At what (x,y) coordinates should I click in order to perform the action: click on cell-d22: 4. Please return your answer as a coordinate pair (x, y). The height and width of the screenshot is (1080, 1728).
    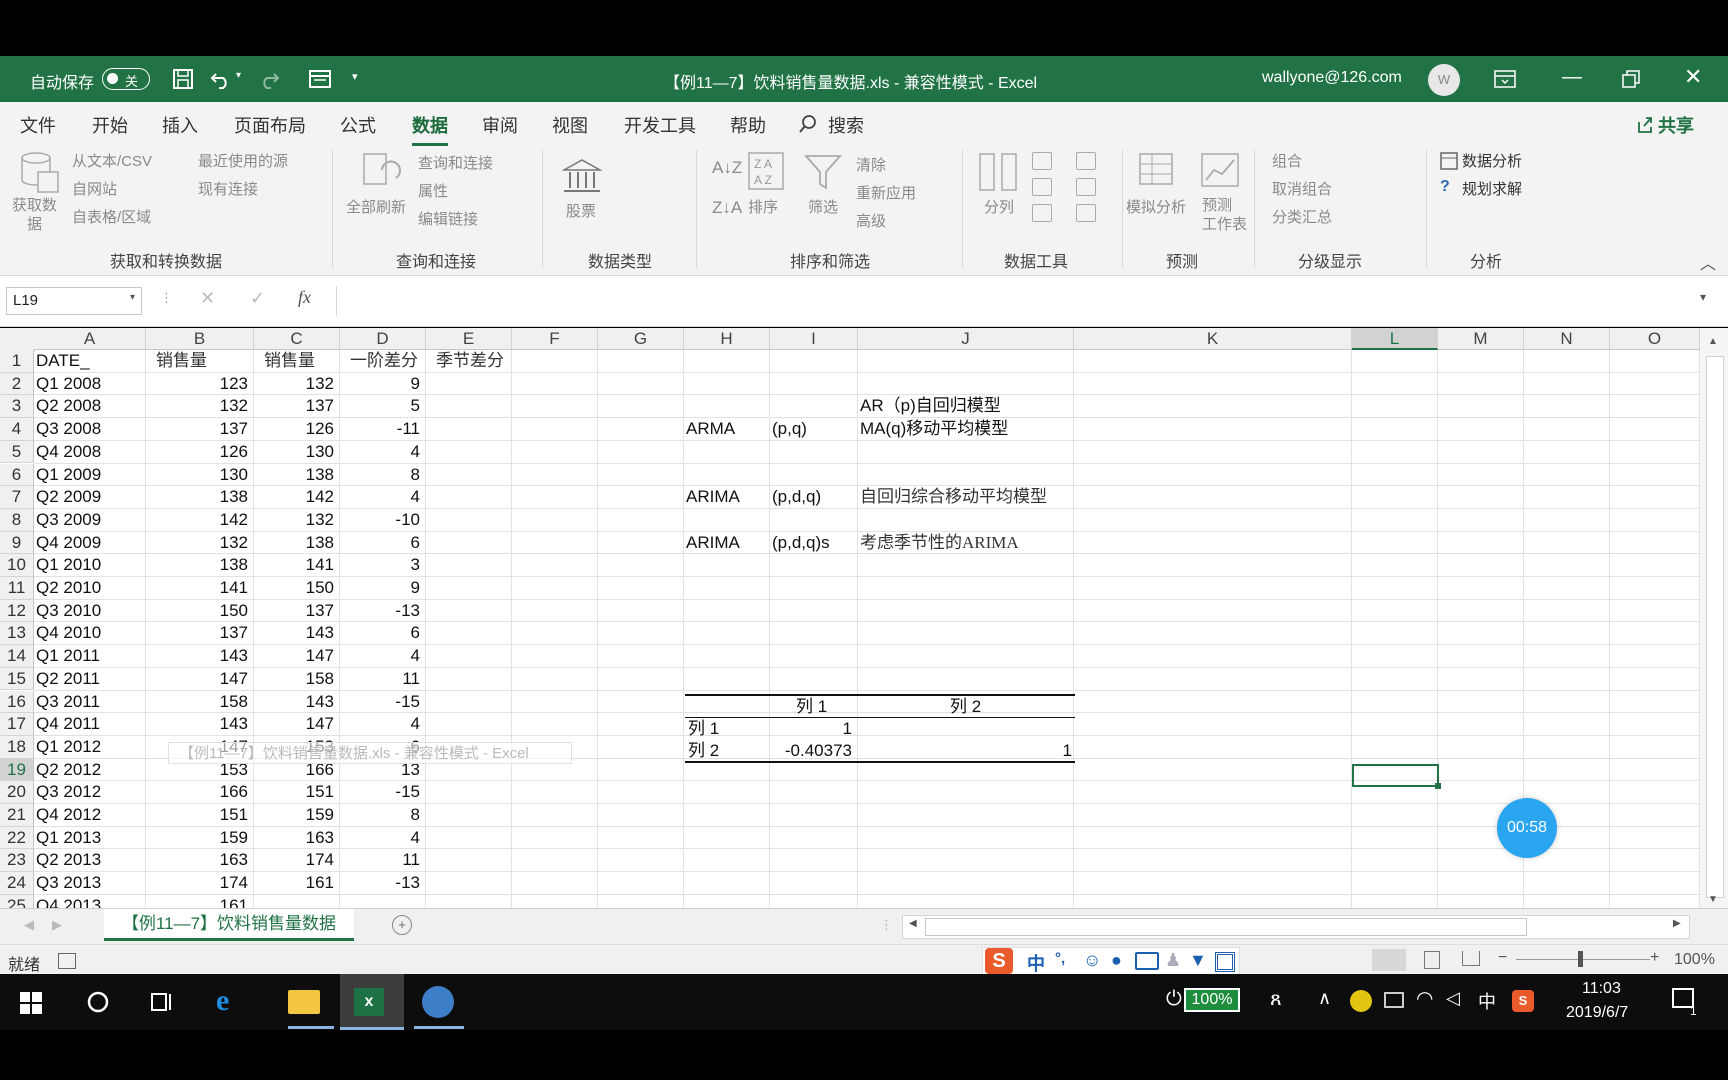
    Looking at the image, I should click on (380, 838).